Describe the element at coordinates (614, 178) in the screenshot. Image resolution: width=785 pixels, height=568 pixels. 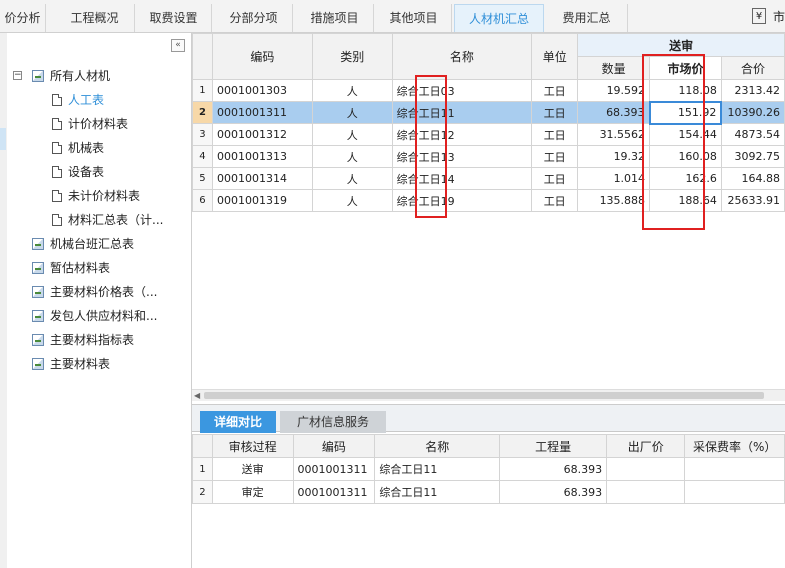
I see `cell-quantity: 1.014` at that location.